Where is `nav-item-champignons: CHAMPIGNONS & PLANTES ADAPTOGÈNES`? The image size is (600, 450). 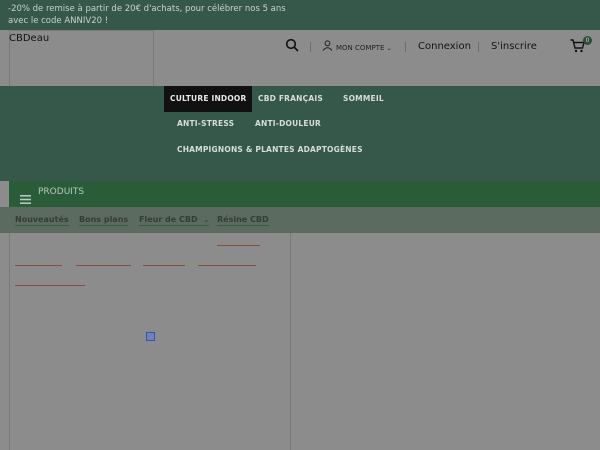
nav-item-champignons: CHAMPIGNONS & PLANTES ADAPTOGÈNES is located at coordinates (270, 150).